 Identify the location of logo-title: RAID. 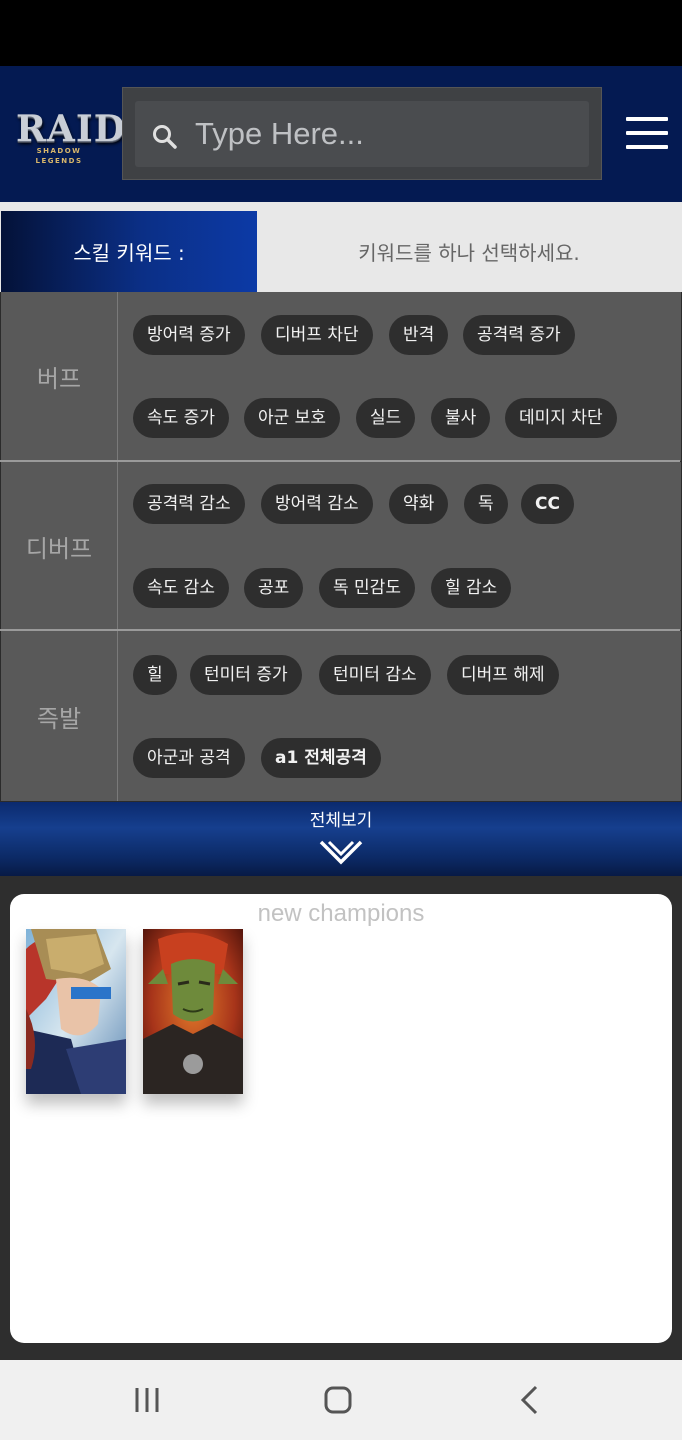
(71, 129).